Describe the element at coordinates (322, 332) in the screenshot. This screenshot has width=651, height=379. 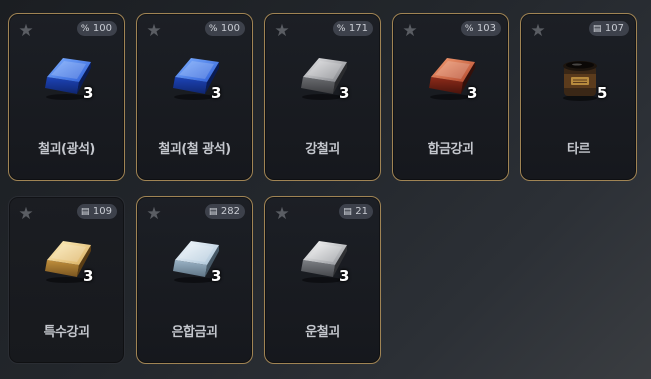
I see `item-name: 운철괴` at that location.